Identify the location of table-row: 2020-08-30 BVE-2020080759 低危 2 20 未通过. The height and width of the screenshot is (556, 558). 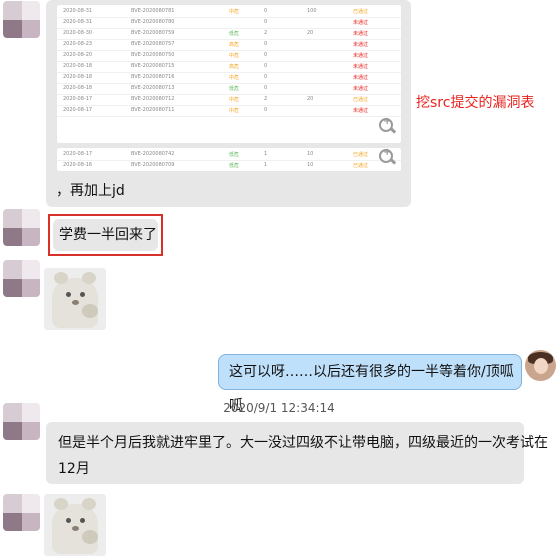
(229, 34).